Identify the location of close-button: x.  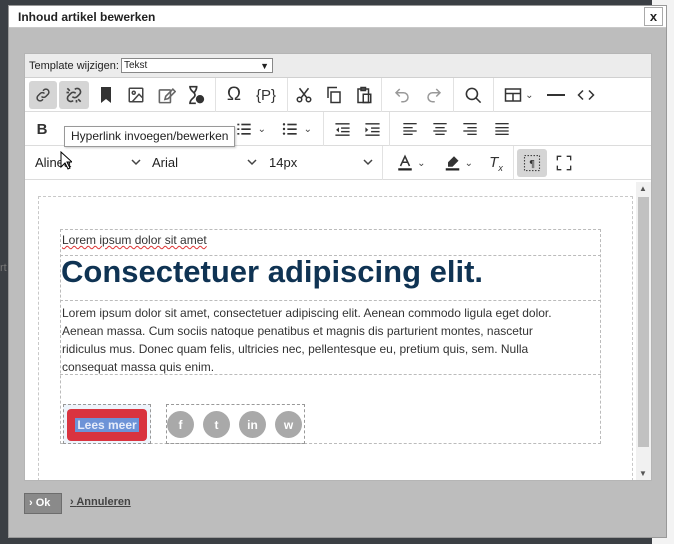
(653, 16).